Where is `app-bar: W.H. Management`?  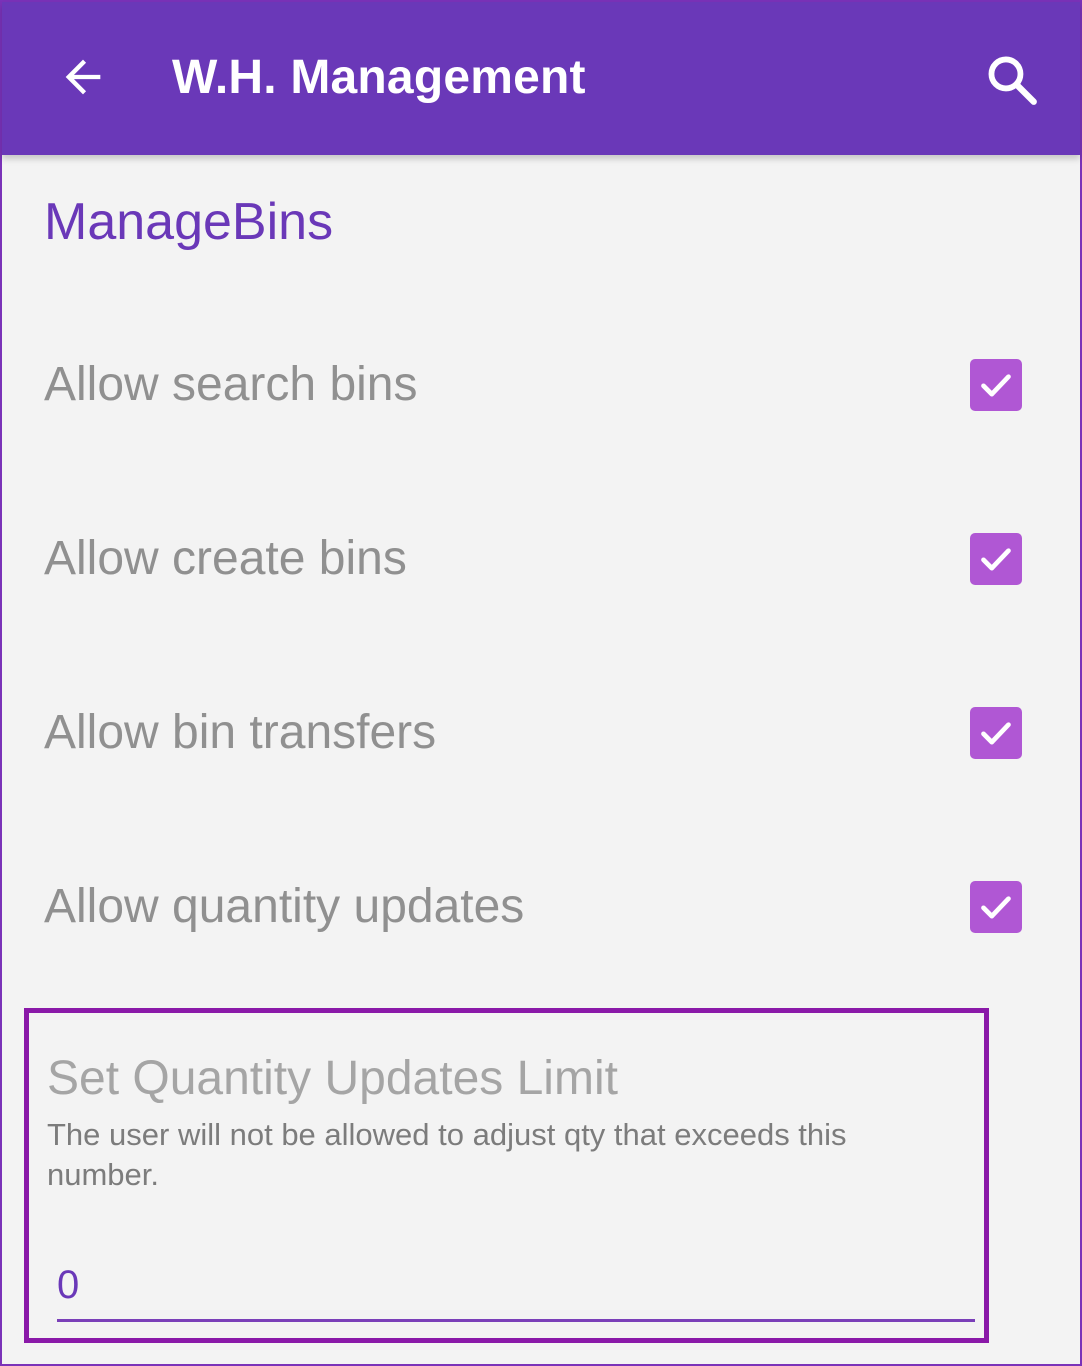
app-bar: W.H. Management is located at coordinates (541, 78).